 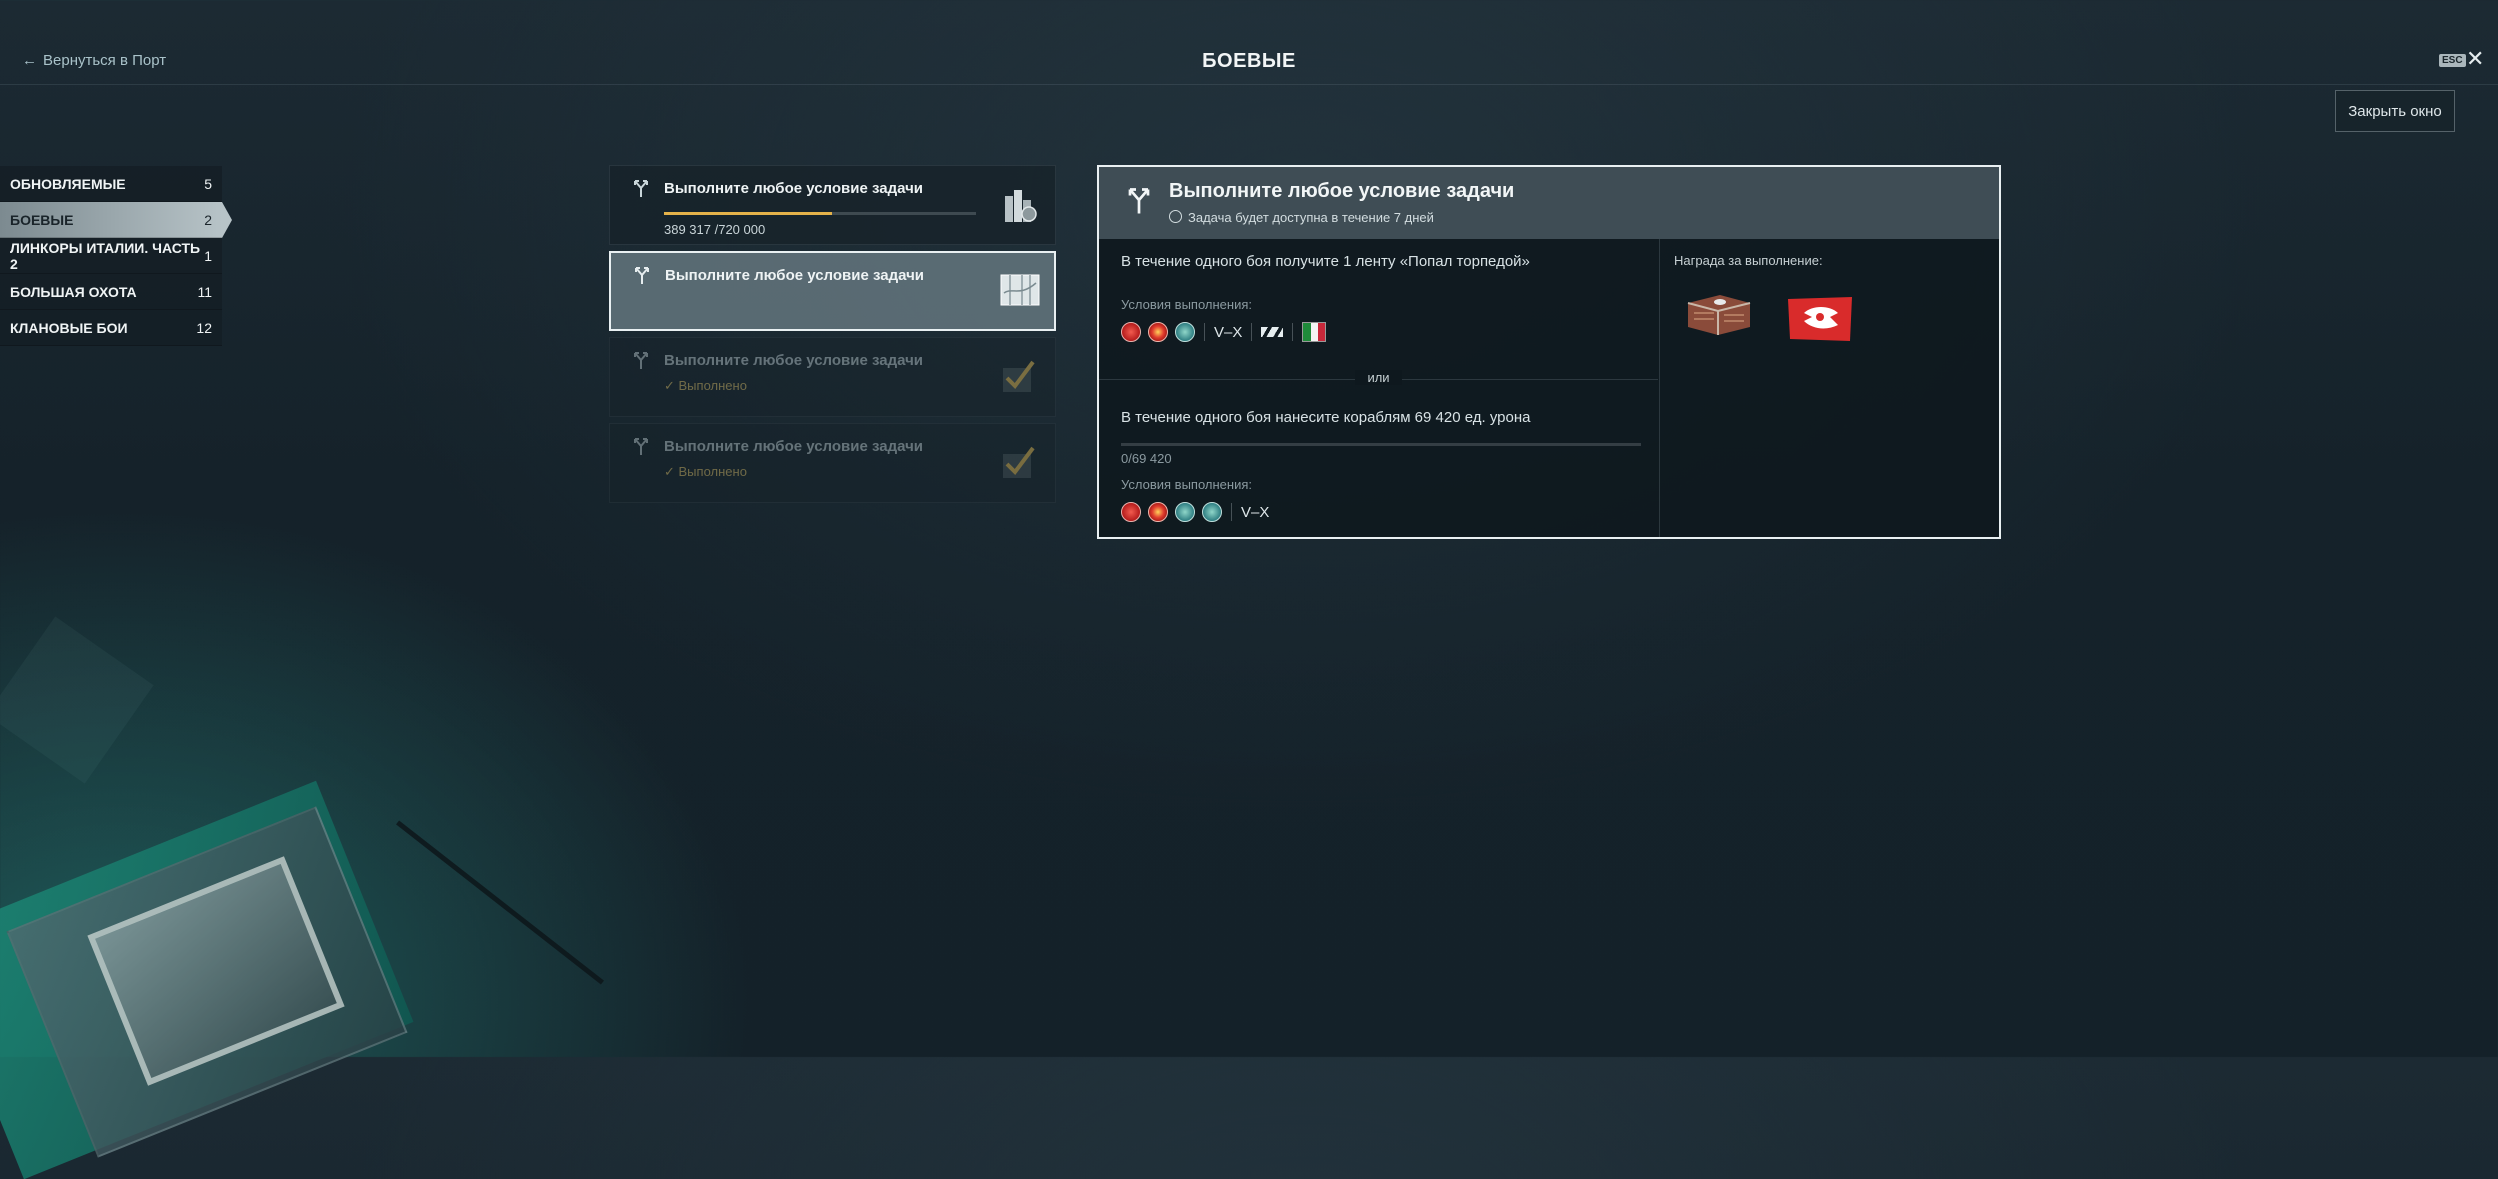 What do you see at coordinates (1020, 292) in the screenshot?
I see `reward-map-icon` at bounding box center [1020, 292].